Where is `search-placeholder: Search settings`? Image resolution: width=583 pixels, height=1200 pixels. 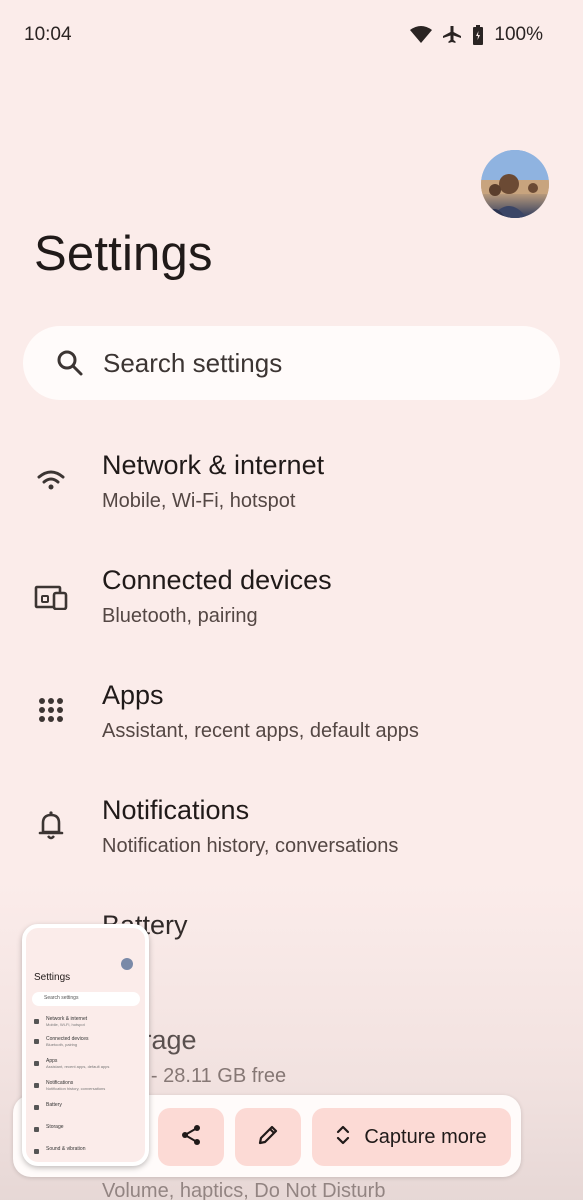
search-placeholder: Search settings is located at coordinates (193, 362).